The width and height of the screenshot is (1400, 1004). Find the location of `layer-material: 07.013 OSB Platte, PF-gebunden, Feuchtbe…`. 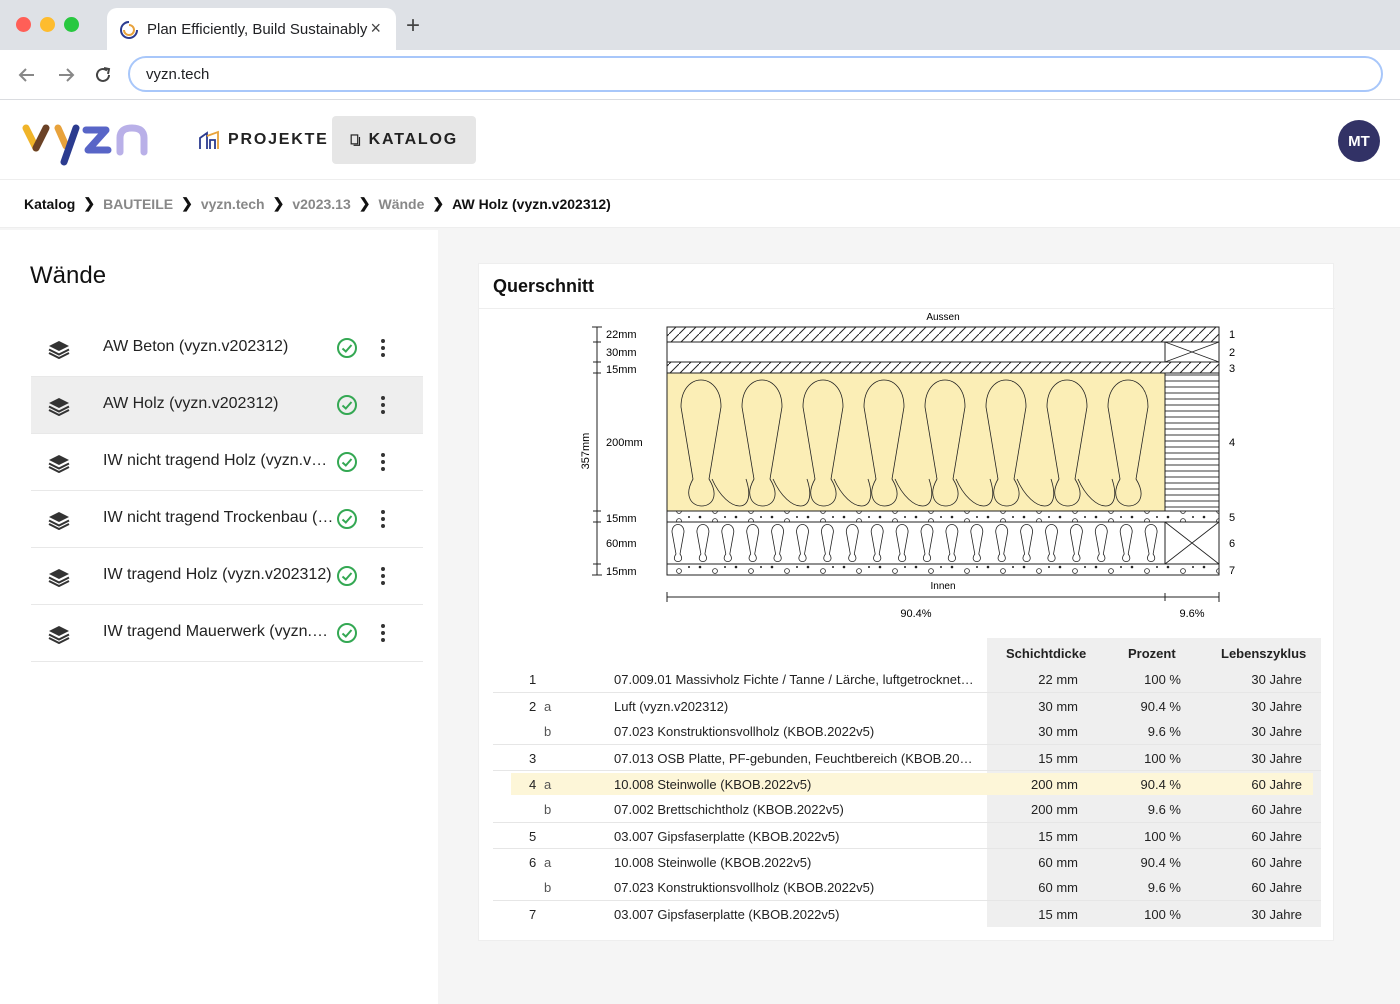

layer-material: 07.013 OSB Platte, PF-gebunden, Feuchtbe… is located at coordinates (794, 758).